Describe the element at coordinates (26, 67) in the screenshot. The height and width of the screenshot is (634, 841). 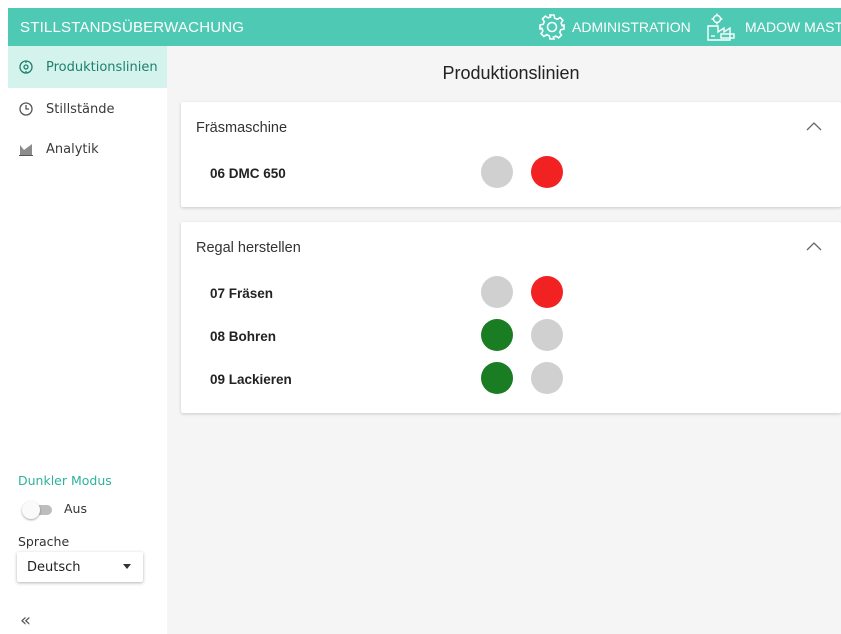
I see `production-line-icon` at that location.